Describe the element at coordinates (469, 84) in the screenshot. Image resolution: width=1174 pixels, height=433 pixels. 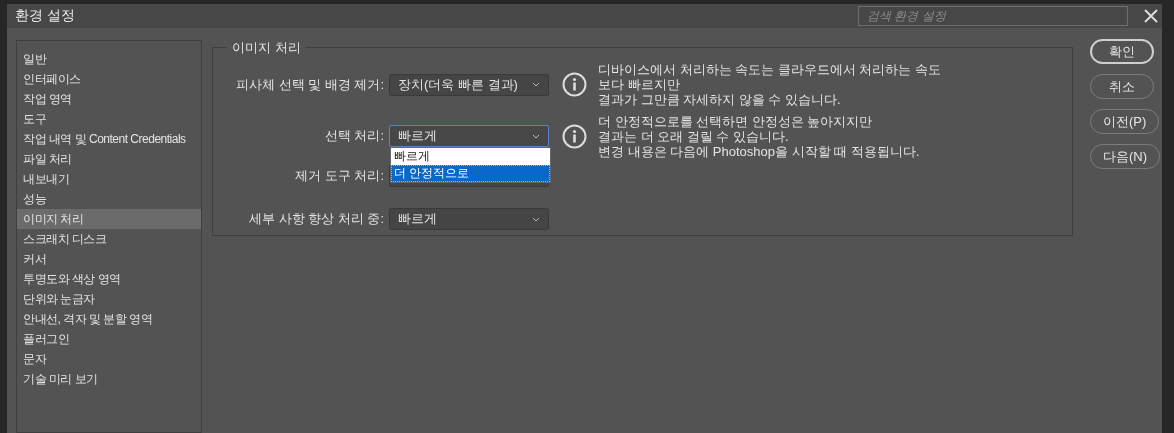
I see `select-field: 장치(더욱 빠른 결과)` at that location.